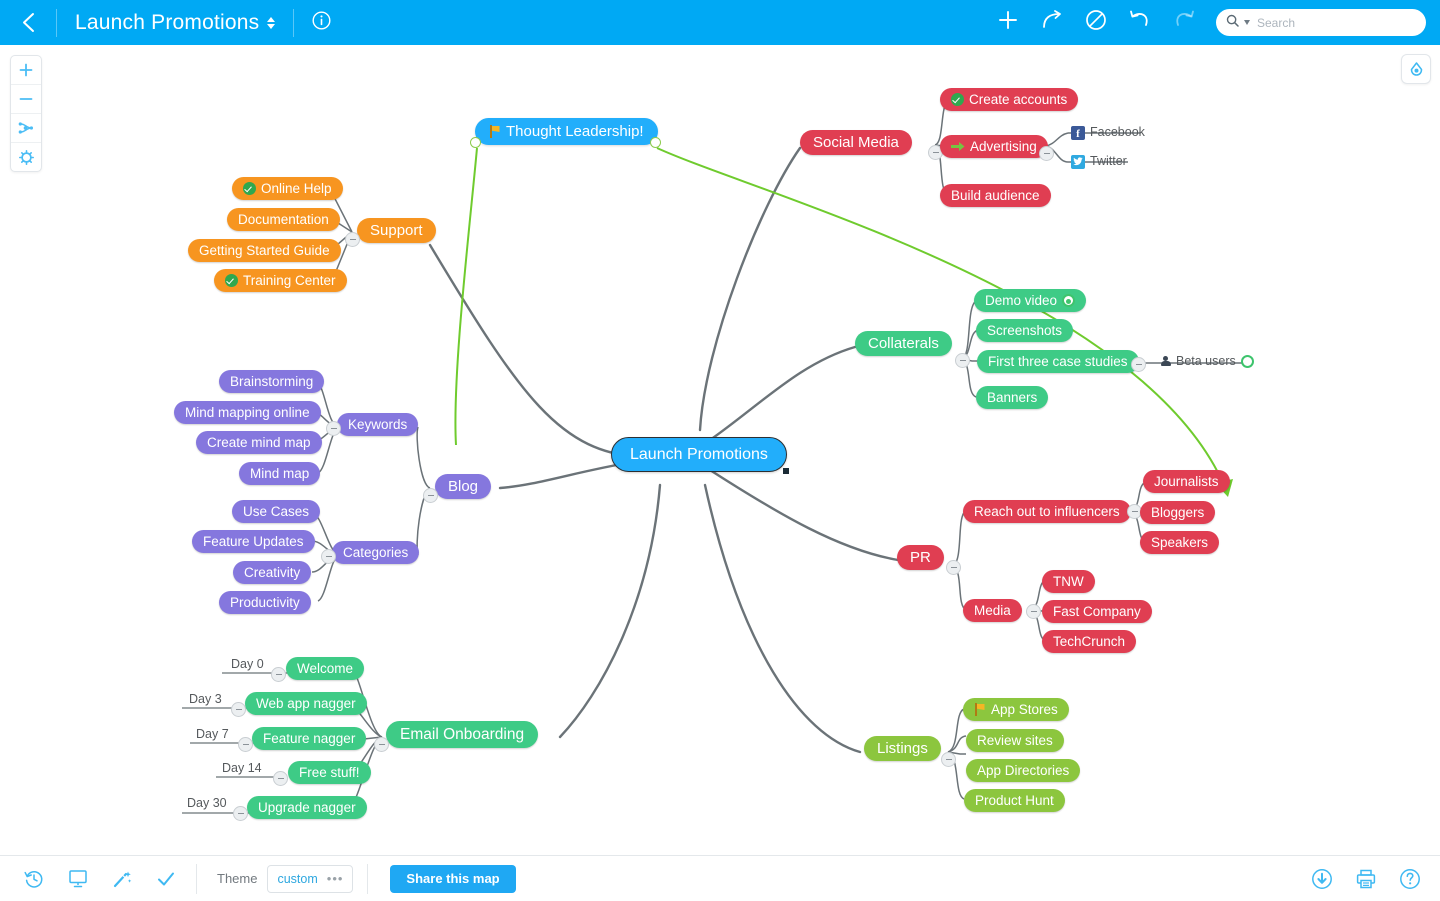 This screenshot has width=1440, height=901. I want to click on floating-topic-thought-leadership: Thought Leadership!, so click(566, 131).